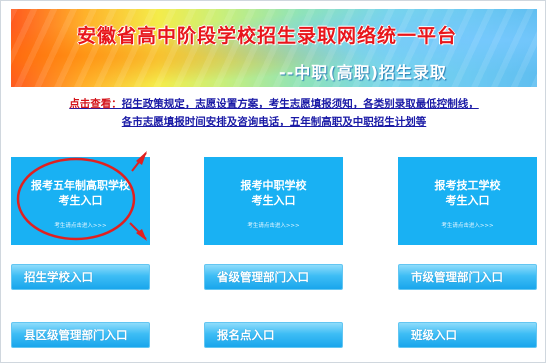 The width and height of the screenshot is (546, 363). I want to click on page-subtitle: --中职(高职)招生录取, so click(363, 72).